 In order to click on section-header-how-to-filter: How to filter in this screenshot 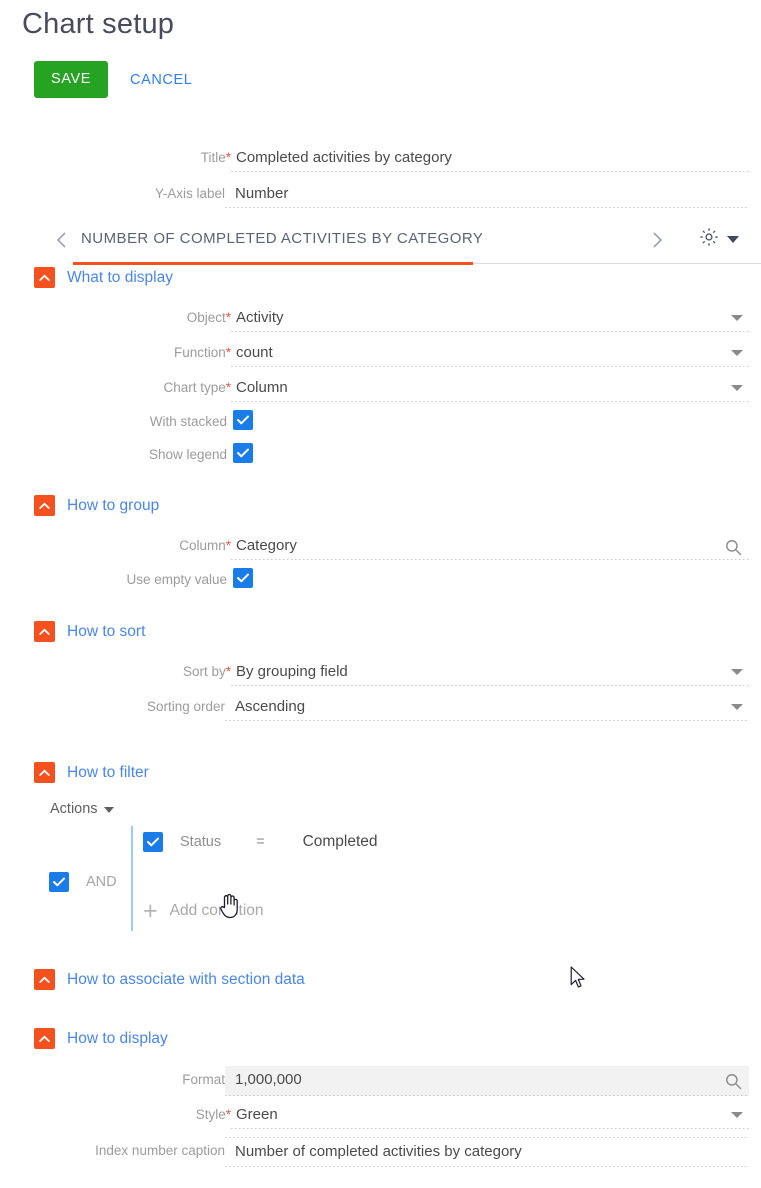, I will do `click(91, 772)`.